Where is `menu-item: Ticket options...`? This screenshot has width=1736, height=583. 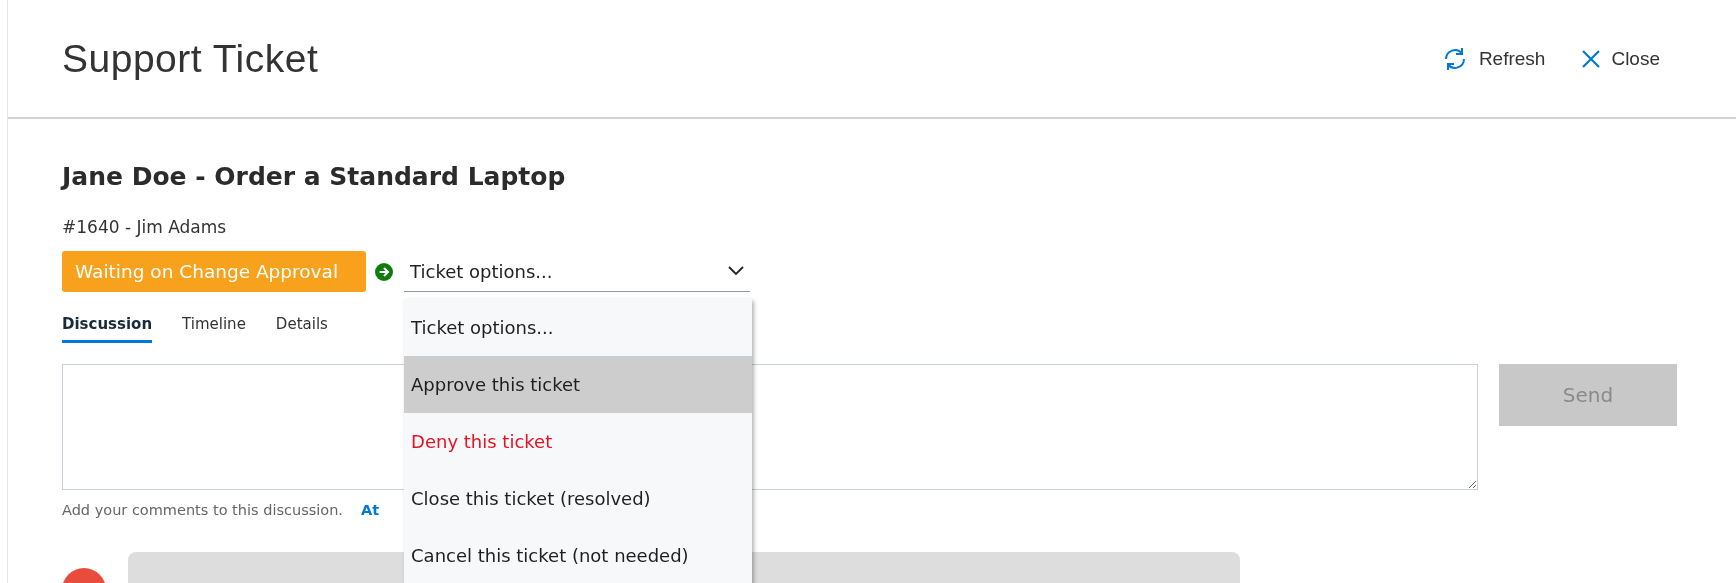 menu-item: Ticket options... is located at coordinates (578, 327).